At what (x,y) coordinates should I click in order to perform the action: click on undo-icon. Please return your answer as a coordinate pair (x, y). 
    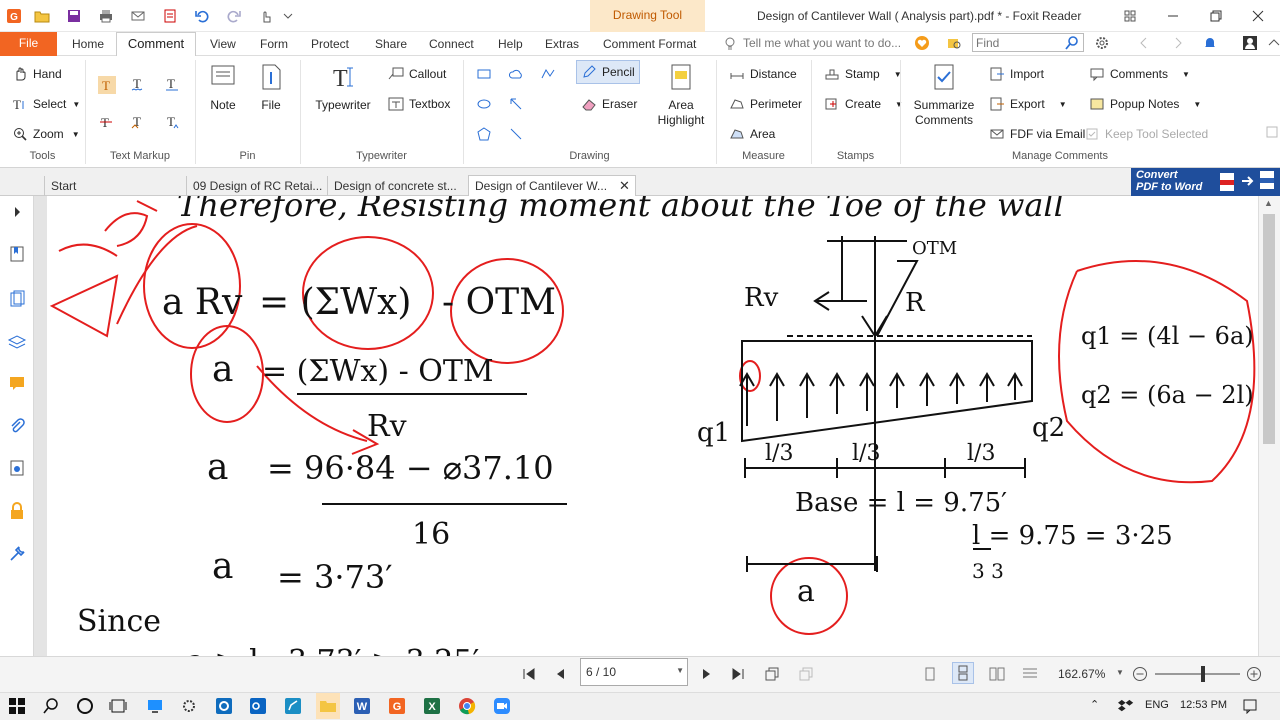
    Looking at the image, I should click on (202, 16).